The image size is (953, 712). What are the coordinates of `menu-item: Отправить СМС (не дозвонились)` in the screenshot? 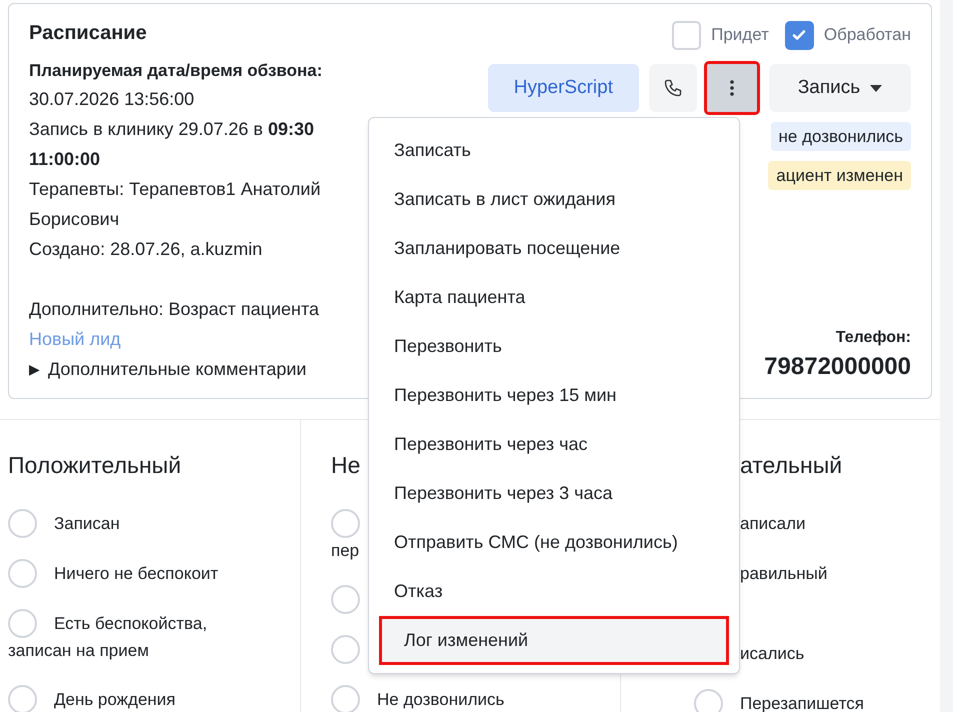 It's located at (554, 542).